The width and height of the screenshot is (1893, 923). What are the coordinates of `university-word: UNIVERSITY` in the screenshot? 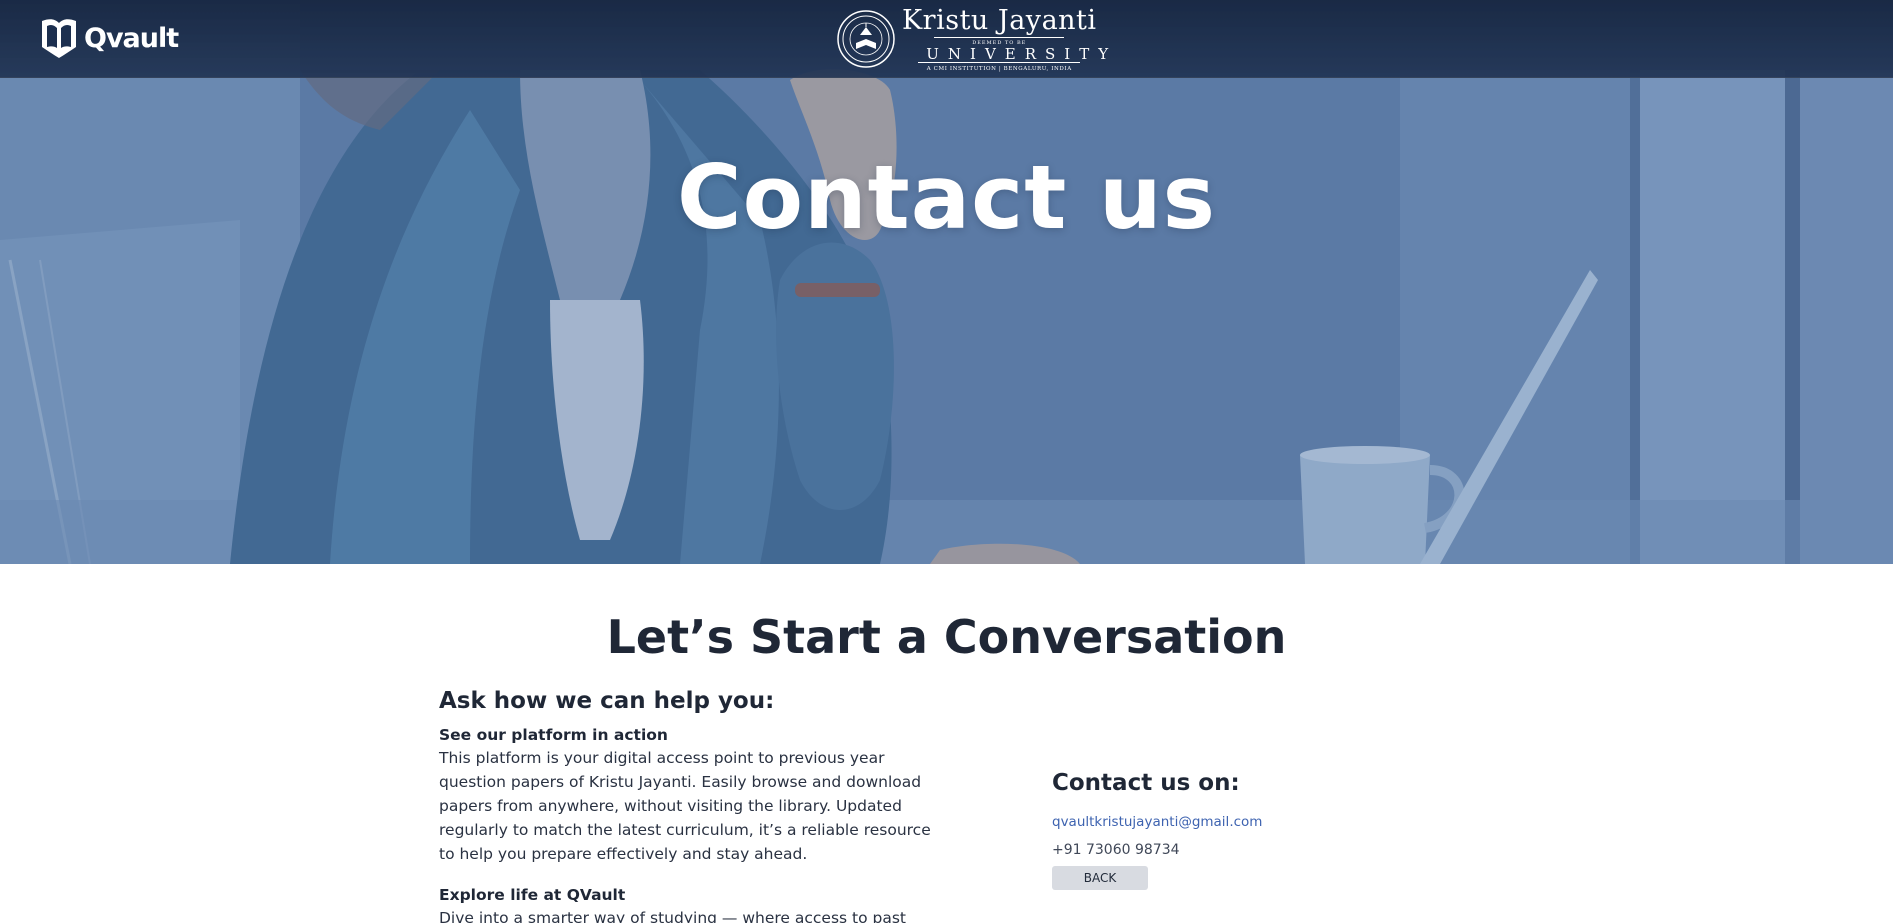 It's located at (1013, 54).